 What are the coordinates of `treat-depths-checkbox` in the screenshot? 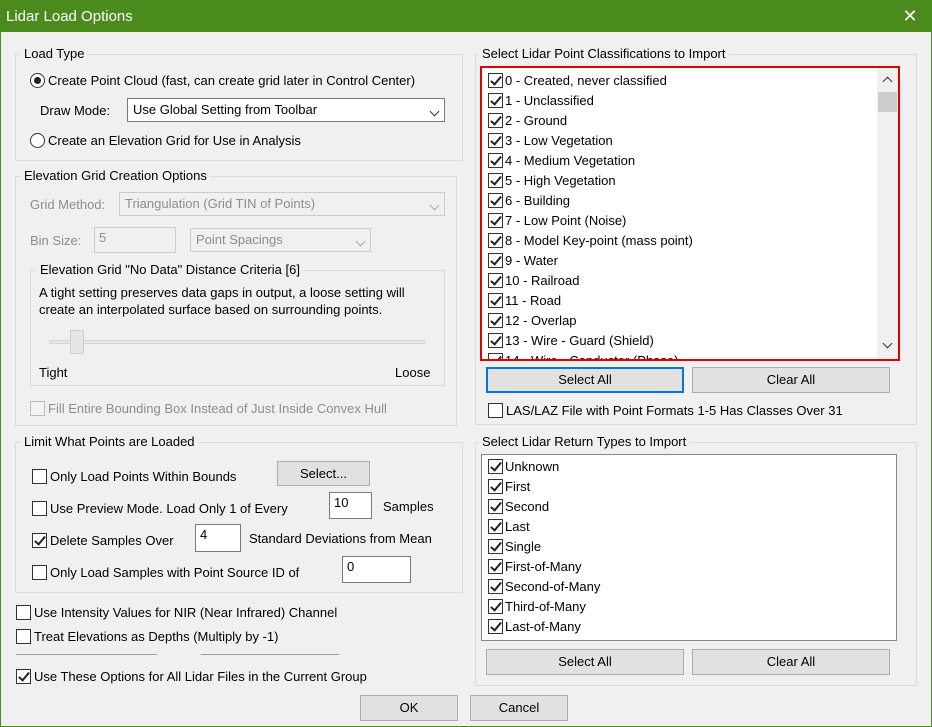 It's located at (23, 636).